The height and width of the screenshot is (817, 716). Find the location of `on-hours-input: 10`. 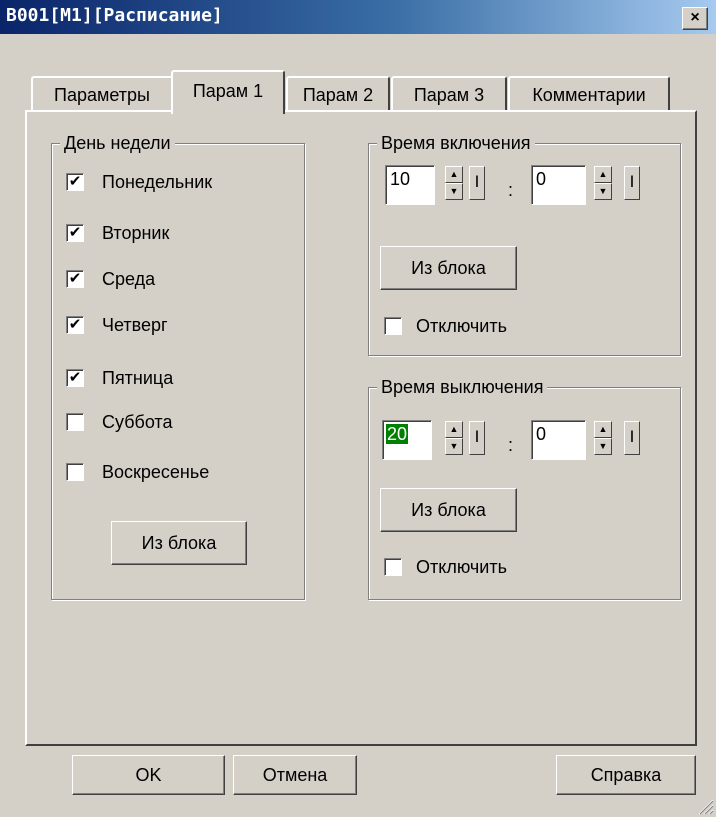

on-hours-input: 10 is located at coordinates (410, 185).